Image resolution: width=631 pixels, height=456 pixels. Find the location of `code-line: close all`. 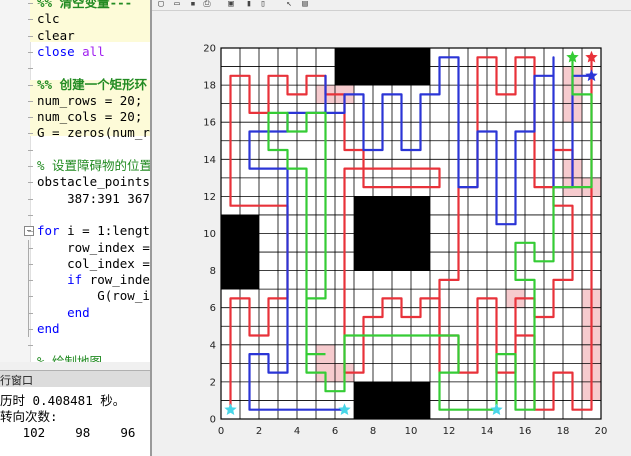

code-line: close all is located at coordinates (71, 51).